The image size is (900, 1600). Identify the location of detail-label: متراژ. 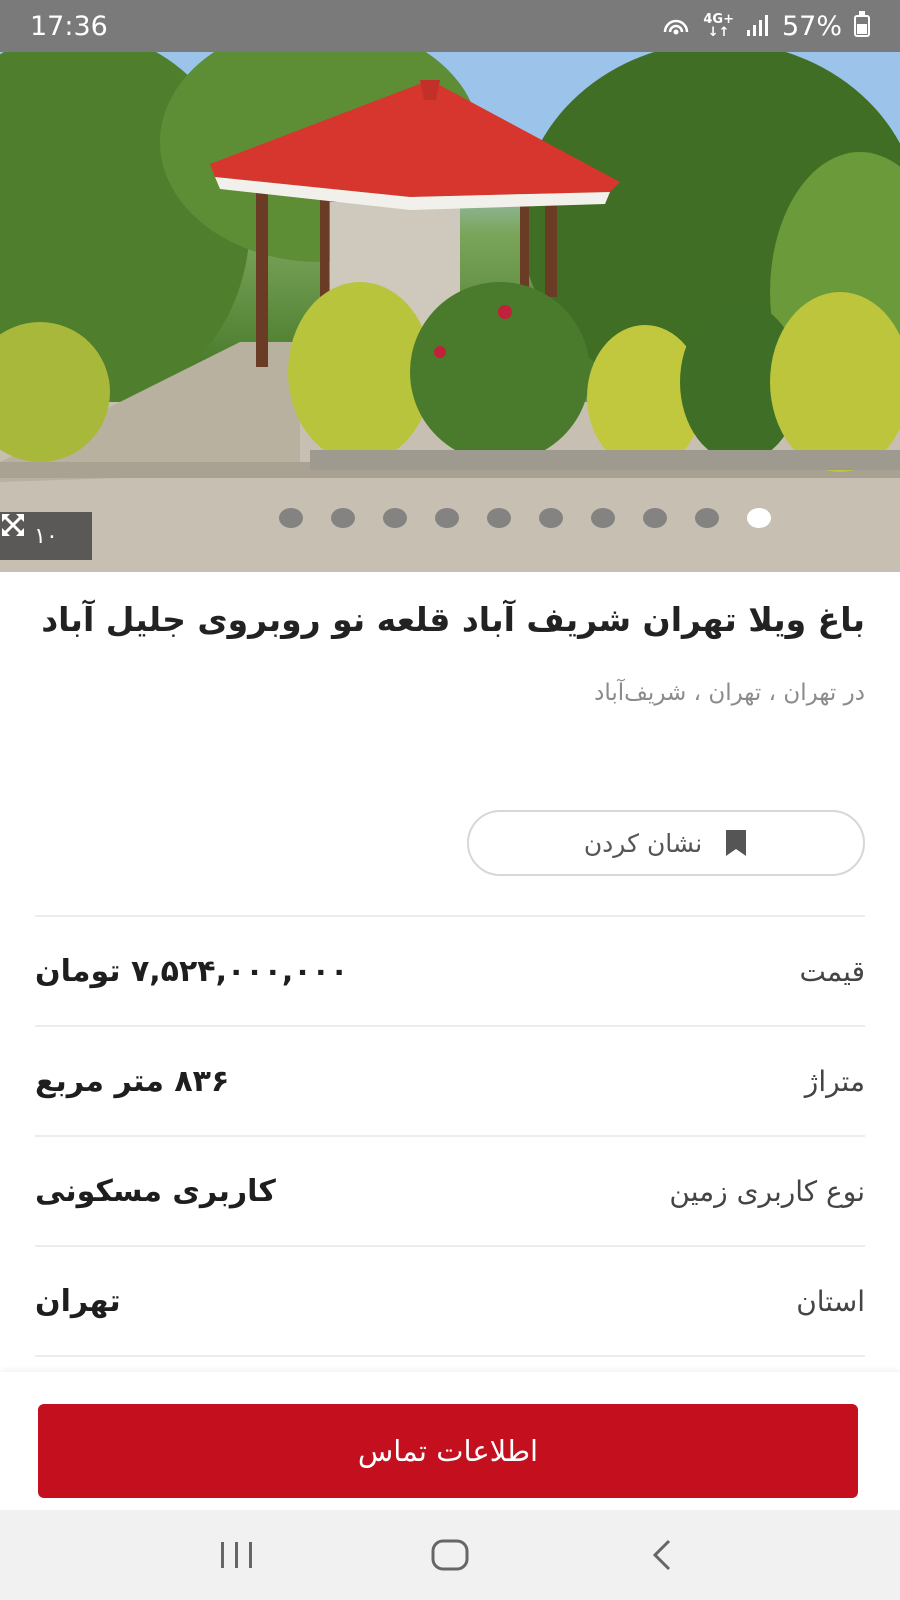
(834, 1081).